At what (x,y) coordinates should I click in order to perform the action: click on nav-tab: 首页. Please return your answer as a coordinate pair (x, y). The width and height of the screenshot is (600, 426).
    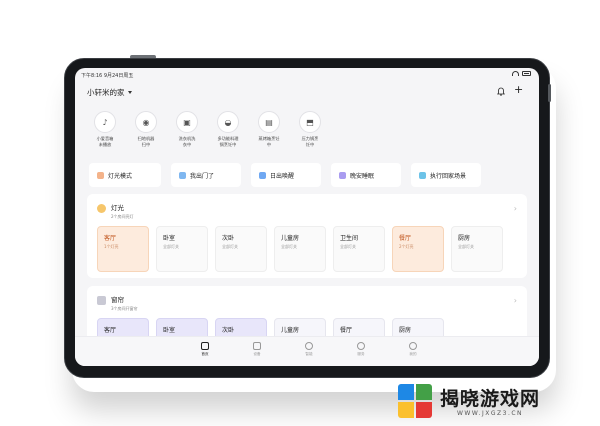
    Looking at the image, I should click on (205, 349).